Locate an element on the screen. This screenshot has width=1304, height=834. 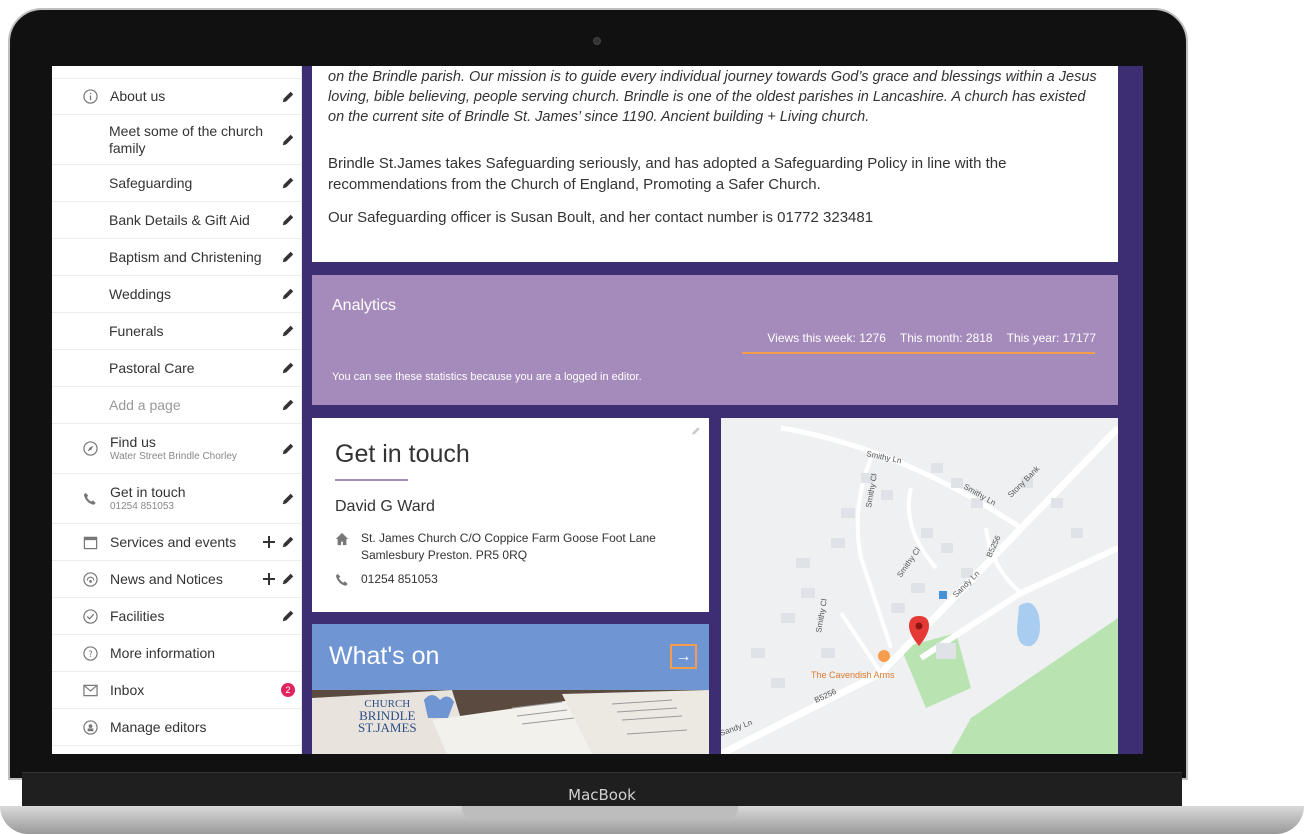
sidebar-item-label: News and Notices is located at coordinates (166, 578).